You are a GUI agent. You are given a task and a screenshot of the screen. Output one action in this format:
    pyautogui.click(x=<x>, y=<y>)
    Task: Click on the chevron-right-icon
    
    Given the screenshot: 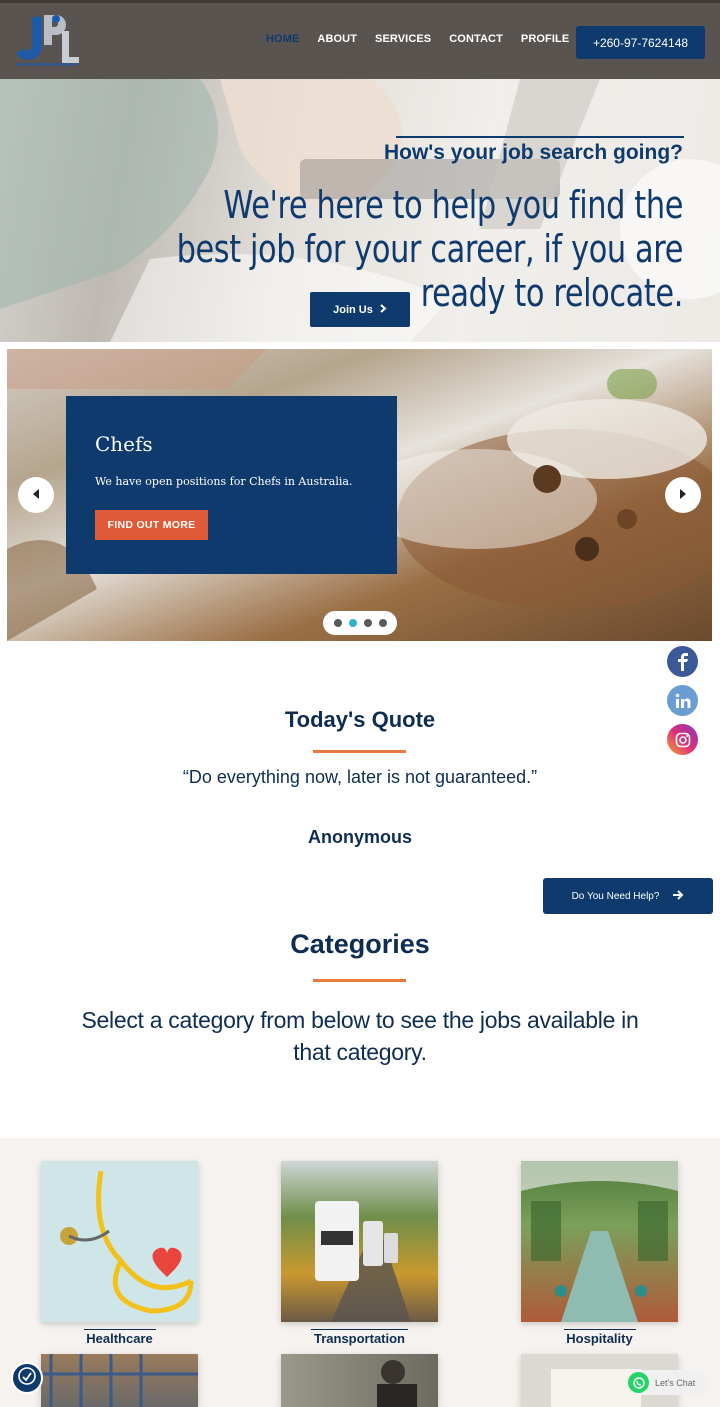 What is the action you would take?
    pyautogui.click(x=383, y=309)
    